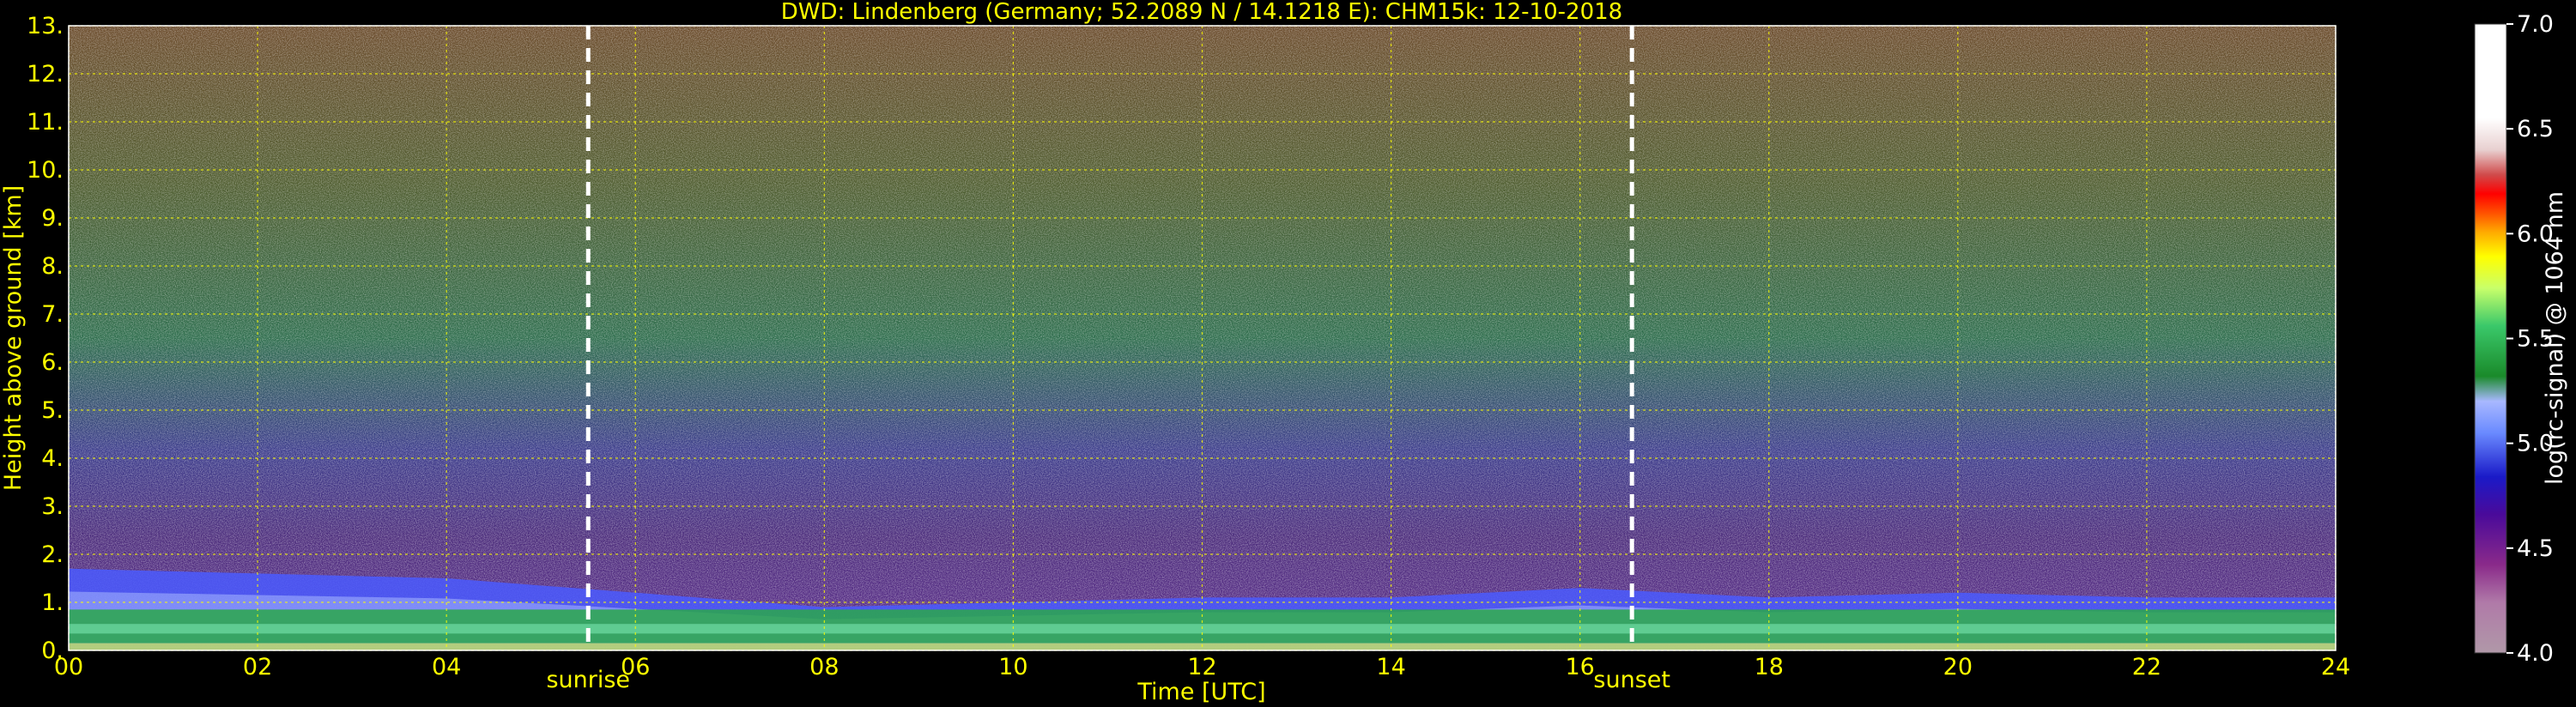  Describe the element at coordinates (52, 266) in the screenshot. I see `y-tick-label: 8.` at that location.